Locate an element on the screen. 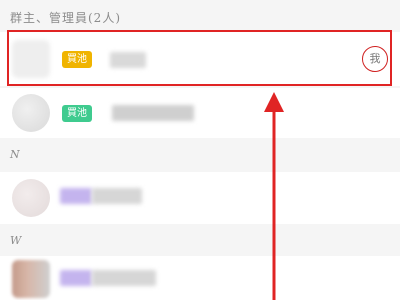 This screenshot has height=300, width=400. section-letter: N is located at coordinates (15, 154).